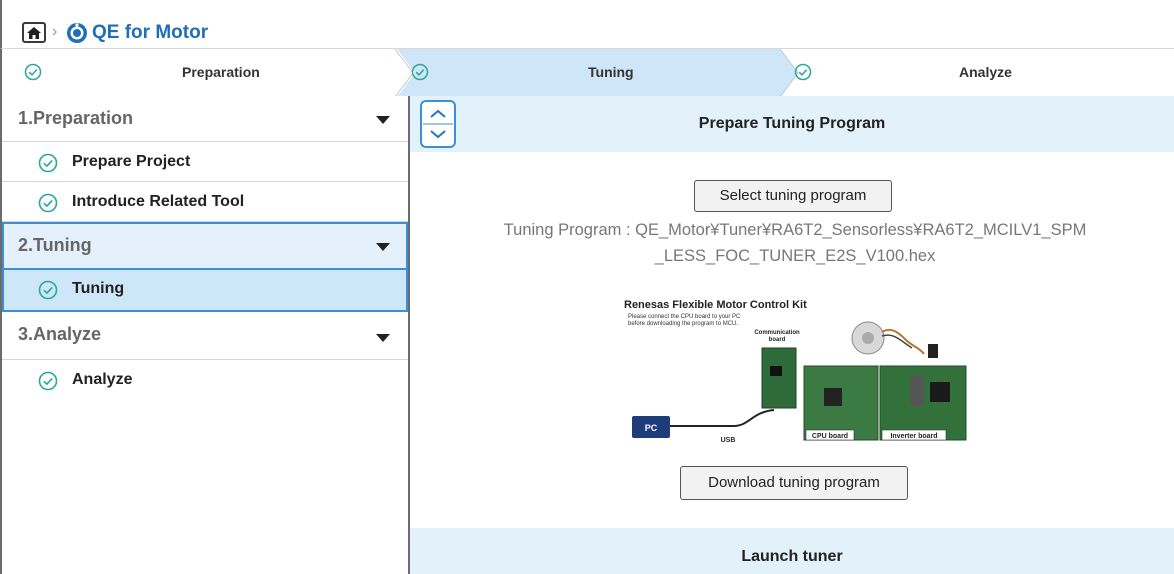 Image resolution: width=1174 pixels, height=574 pixels. What do you see at coordinates (205, 291) in the screenshot?
I see `sidebar-item-tuning: Tuning` at bounding box center [205, 291].